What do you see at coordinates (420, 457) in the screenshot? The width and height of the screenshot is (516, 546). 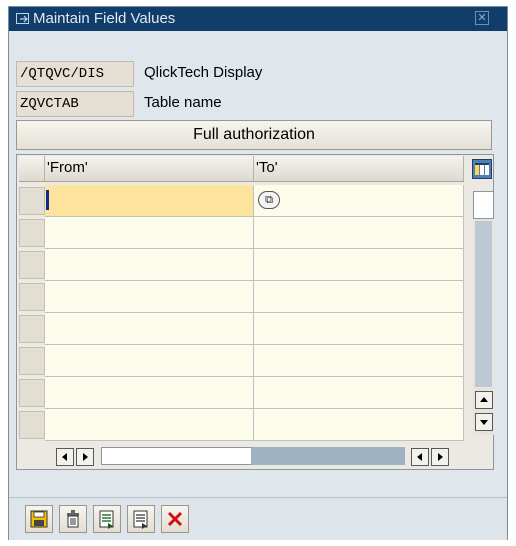 I see `to-scroll-left-button` at bounding box center [420, 457].